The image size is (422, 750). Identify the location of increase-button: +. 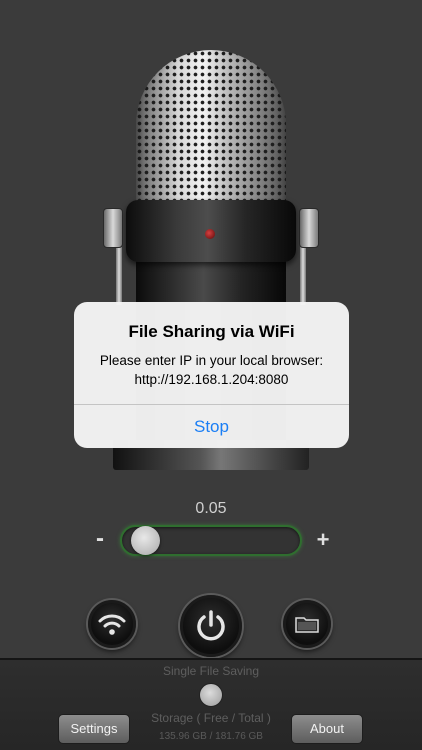
(323, 540).